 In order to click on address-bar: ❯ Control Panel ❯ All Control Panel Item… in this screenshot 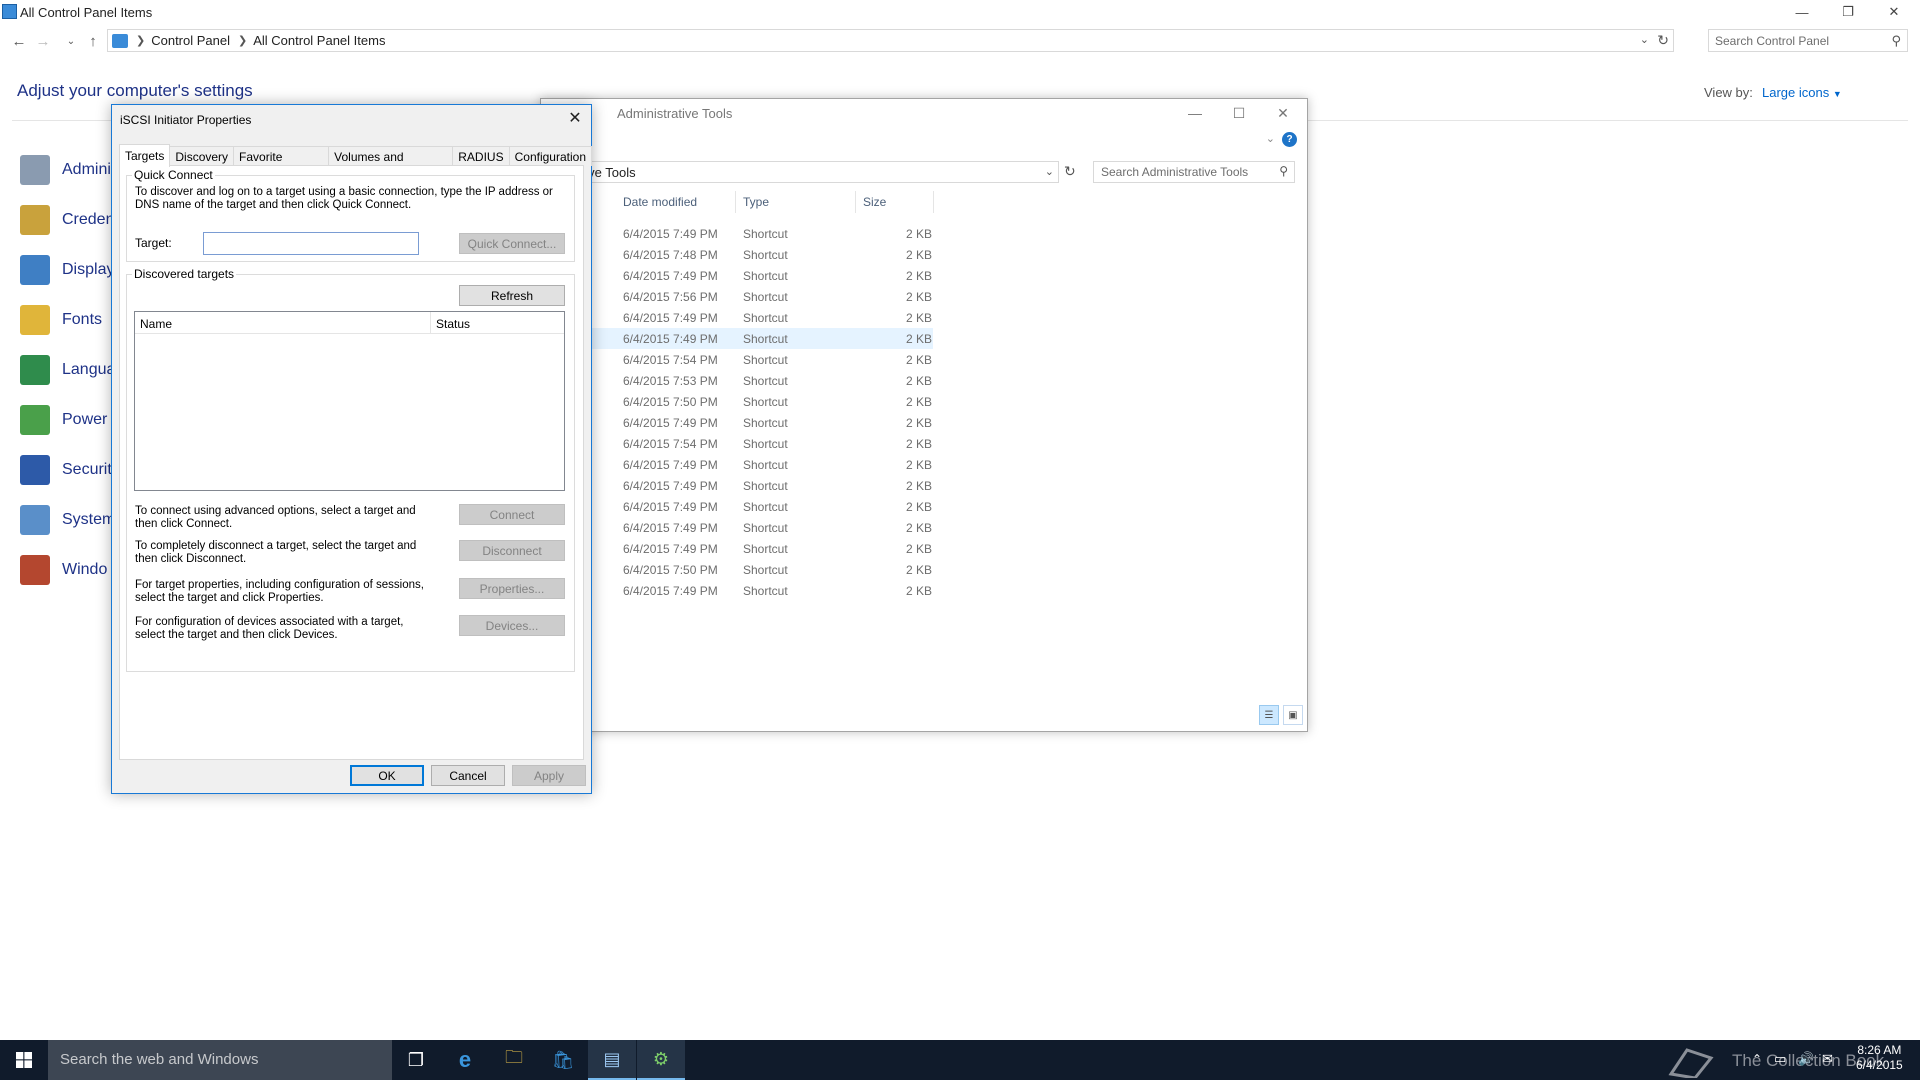, I will do `click(890, 40)`.